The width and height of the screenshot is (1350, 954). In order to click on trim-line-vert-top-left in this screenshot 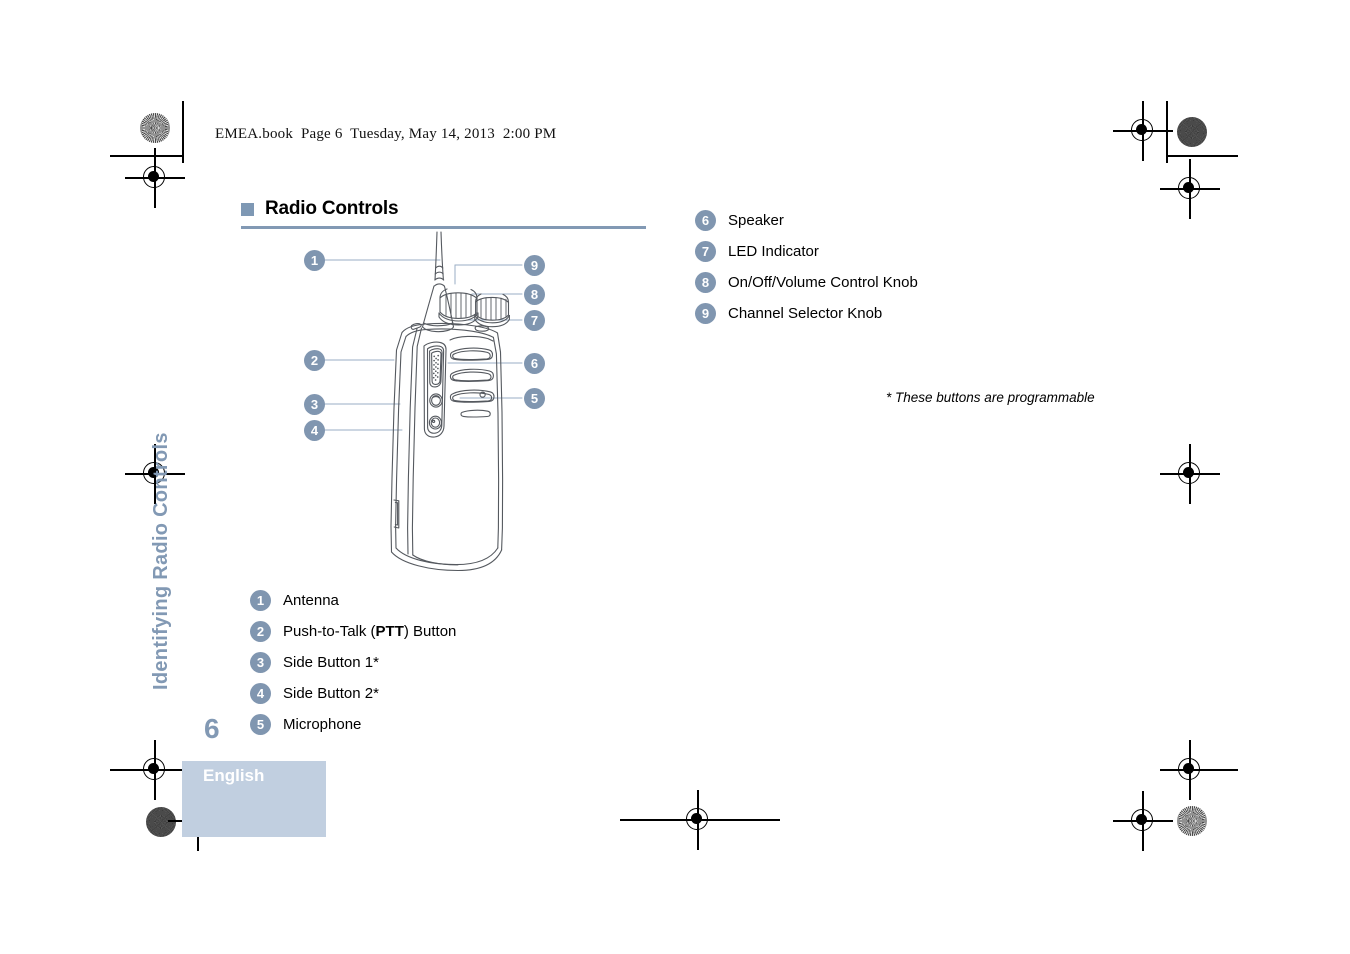, I will do `click(183, 132)`.